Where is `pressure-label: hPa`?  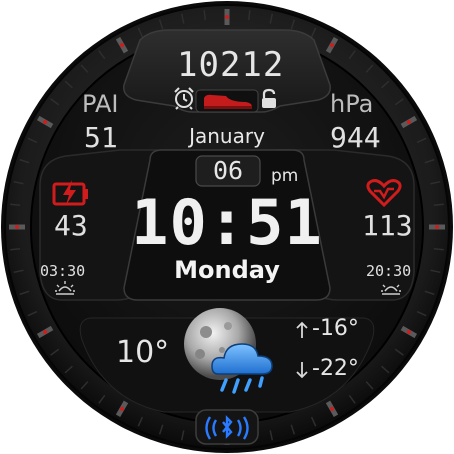
pressure-label: hPa is located at coordinates (352, 104).